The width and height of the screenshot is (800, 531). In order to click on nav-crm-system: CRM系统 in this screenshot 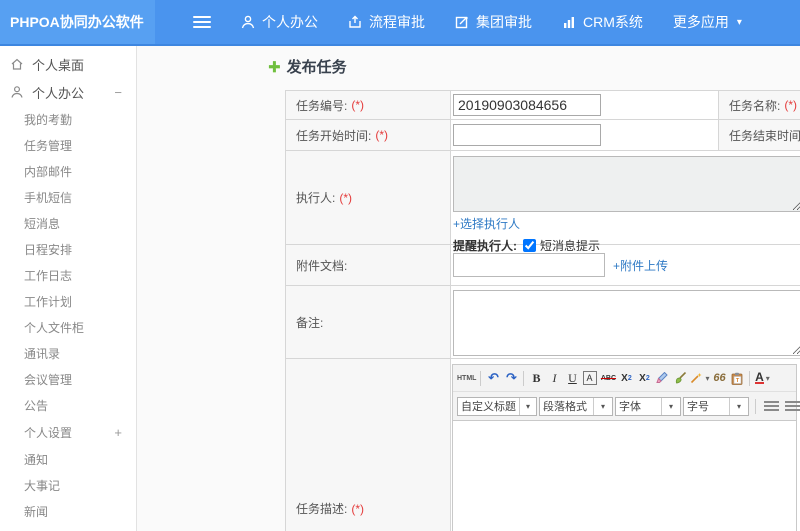, I will do `click(602, 22)`.